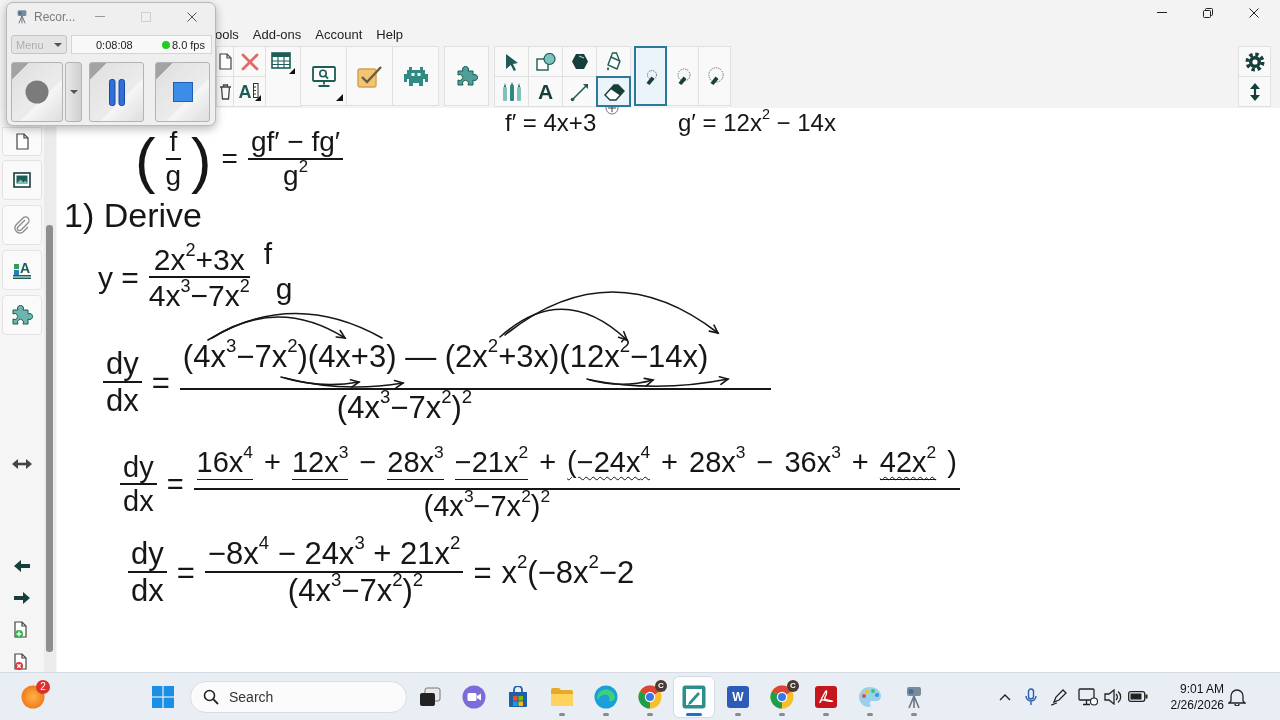  I want to click on delete-page-icon, so click(22, 662).